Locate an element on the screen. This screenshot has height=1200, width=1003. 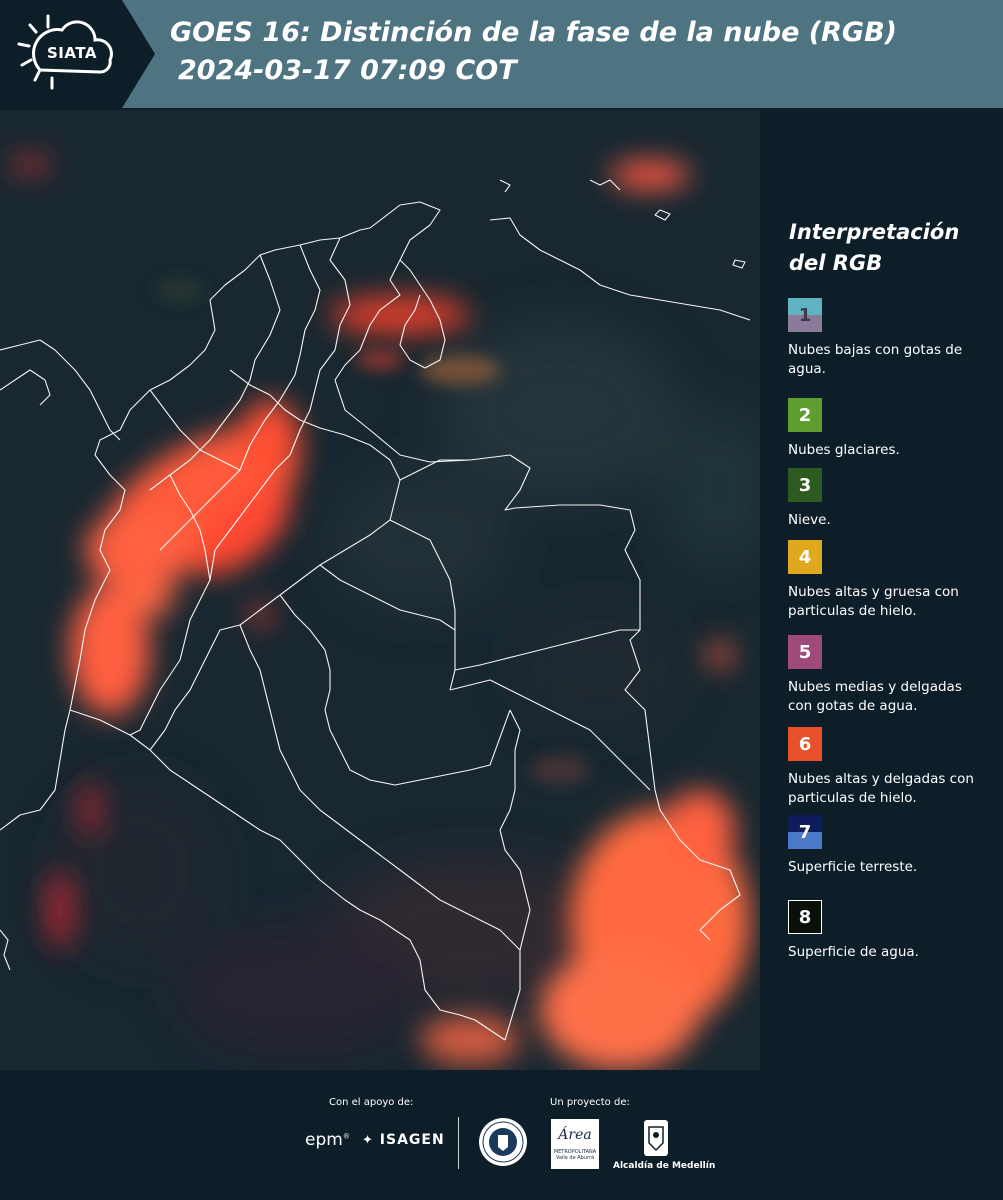
legend-swatch: 7 is located at coordinates (805, 832).